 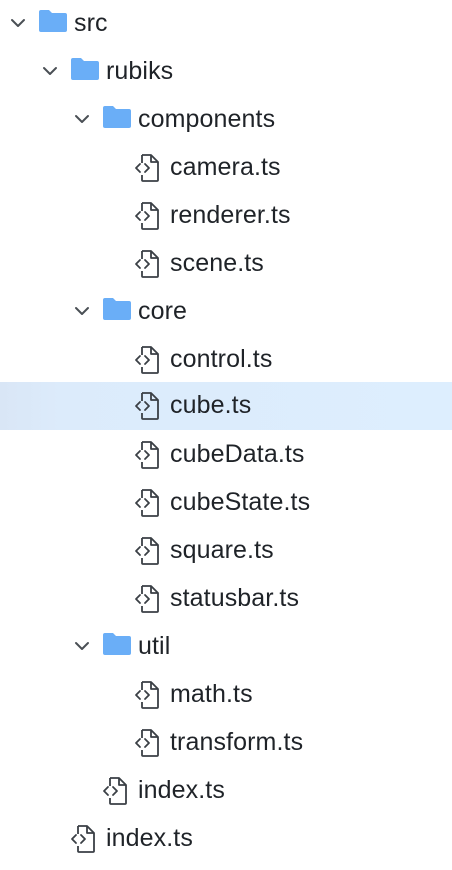 I want to click on tree-file-src-index: index.ts, so click(x=226, y=839).